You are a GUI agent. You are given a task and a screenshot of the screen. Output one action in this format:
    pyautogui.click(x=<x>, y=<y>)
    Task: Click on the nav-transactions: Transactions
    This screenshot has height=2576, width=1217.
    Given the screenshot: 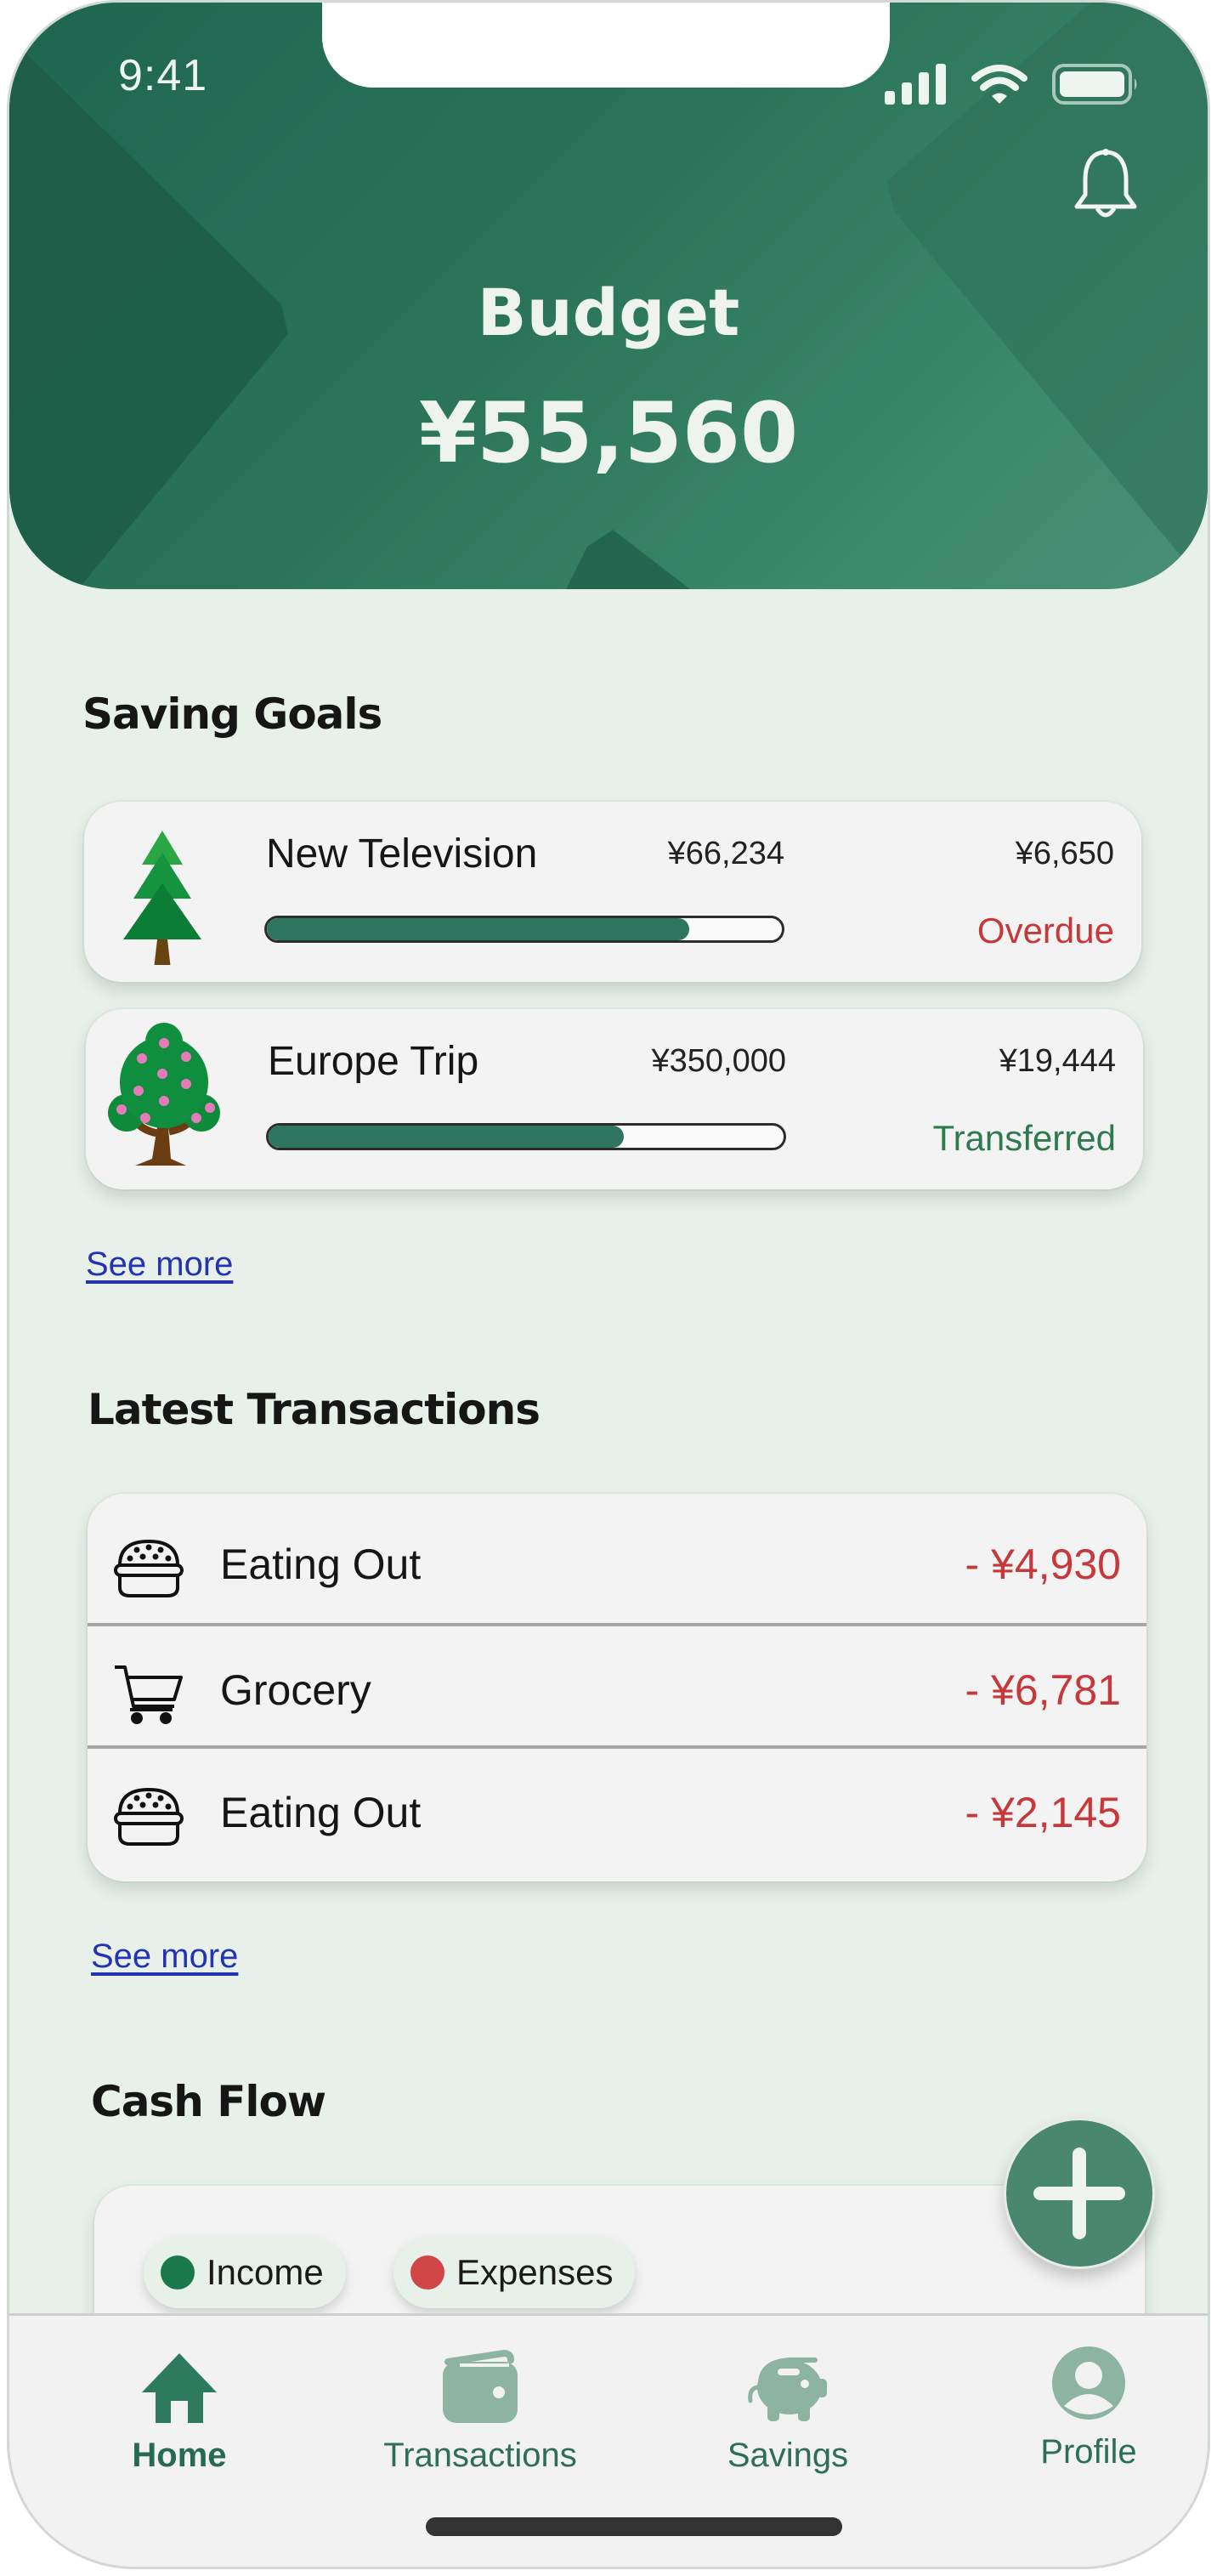 What is the action you would take?
    pyautogui.click(x=480, y=2413)
    